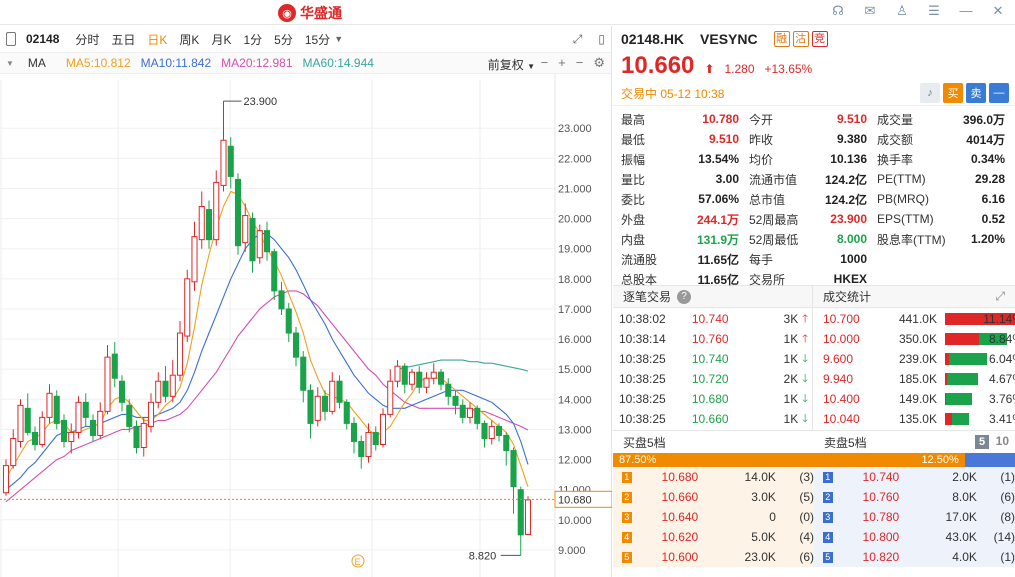 This screenshot has height=577, width=1015. Describe the element at coordinates (283, 39) in the screenshot. I see `period-tab-5min: 5分` at that location.